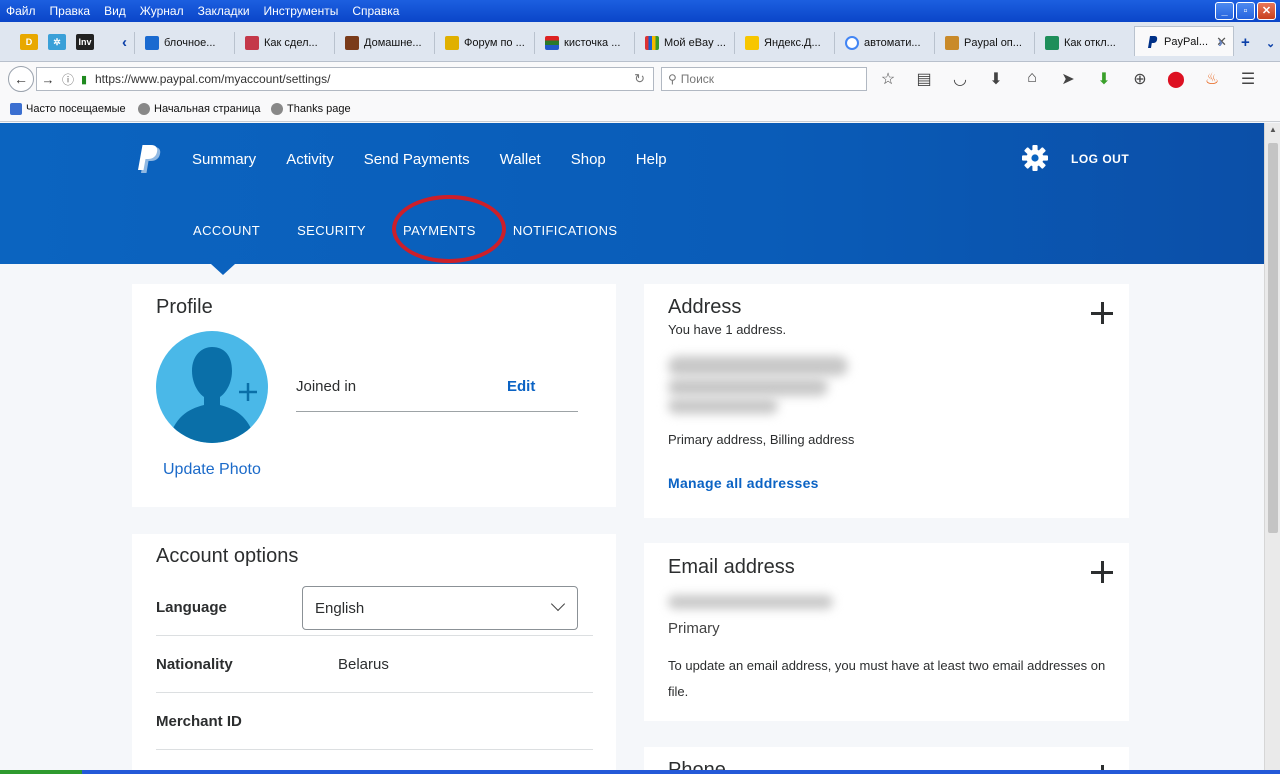 Image resolution: width=1280 pixels, height=774 pixels. What do you see at coordinates (1224, 11) in the screenshot?
I see `minimize-button: _` at bounding box center [1224, 11].